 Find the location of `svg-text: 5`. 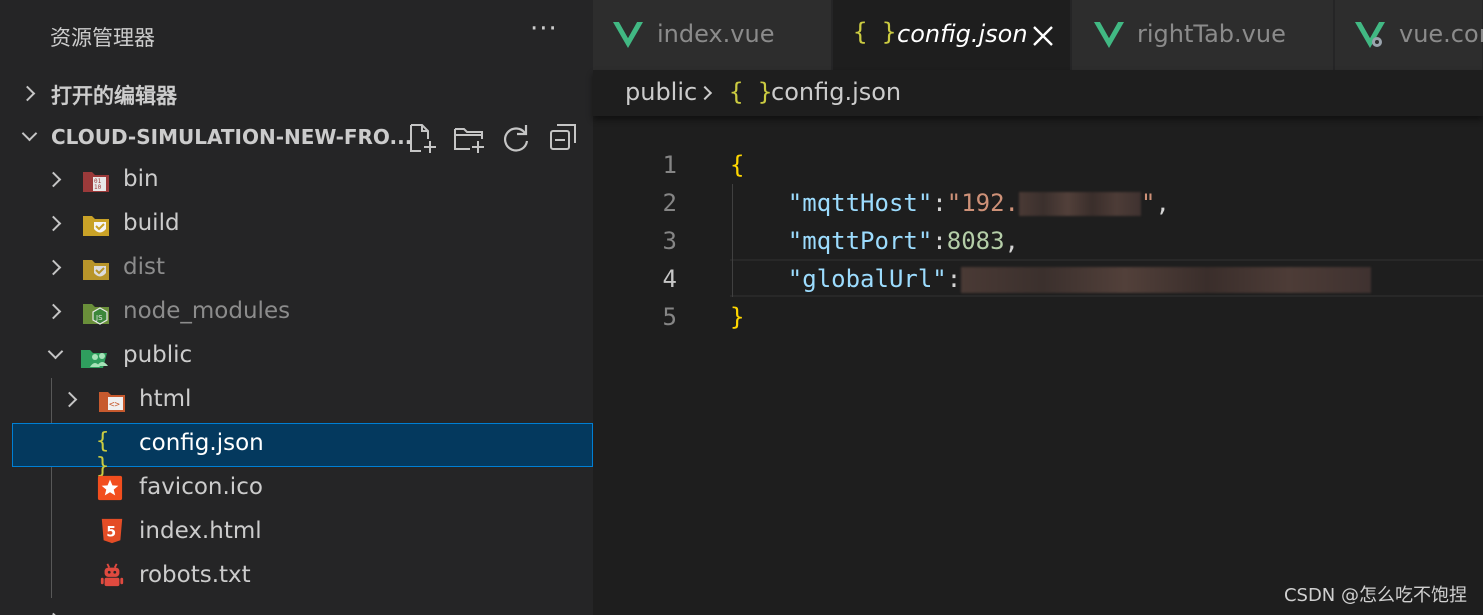

svg-text: 5 is located at coordinates (111, 533).